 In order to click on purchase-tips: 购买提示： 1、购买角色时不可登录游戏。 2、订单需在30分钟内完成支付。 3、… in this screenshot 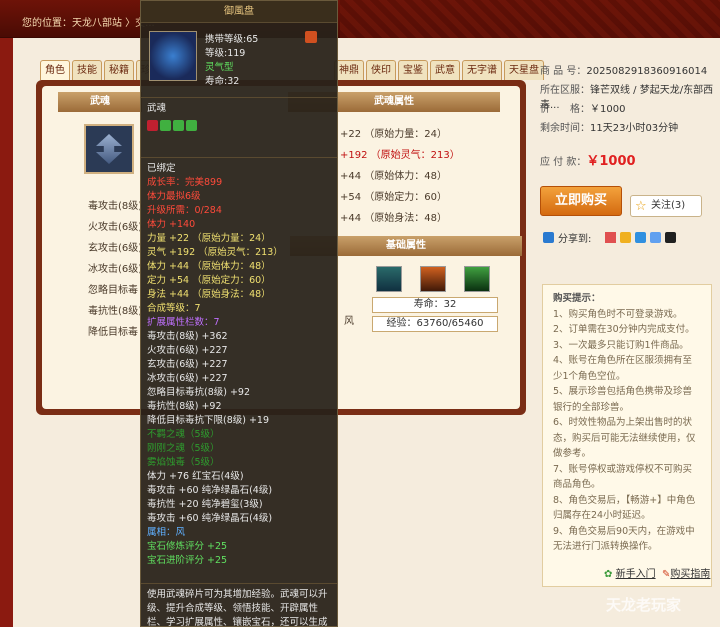, I will do `click(627, 435)`.